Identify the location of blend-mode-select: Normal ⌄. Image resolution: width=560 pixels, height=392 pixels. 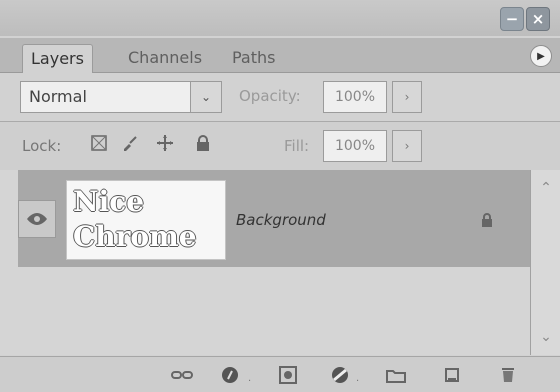
(121, 97).